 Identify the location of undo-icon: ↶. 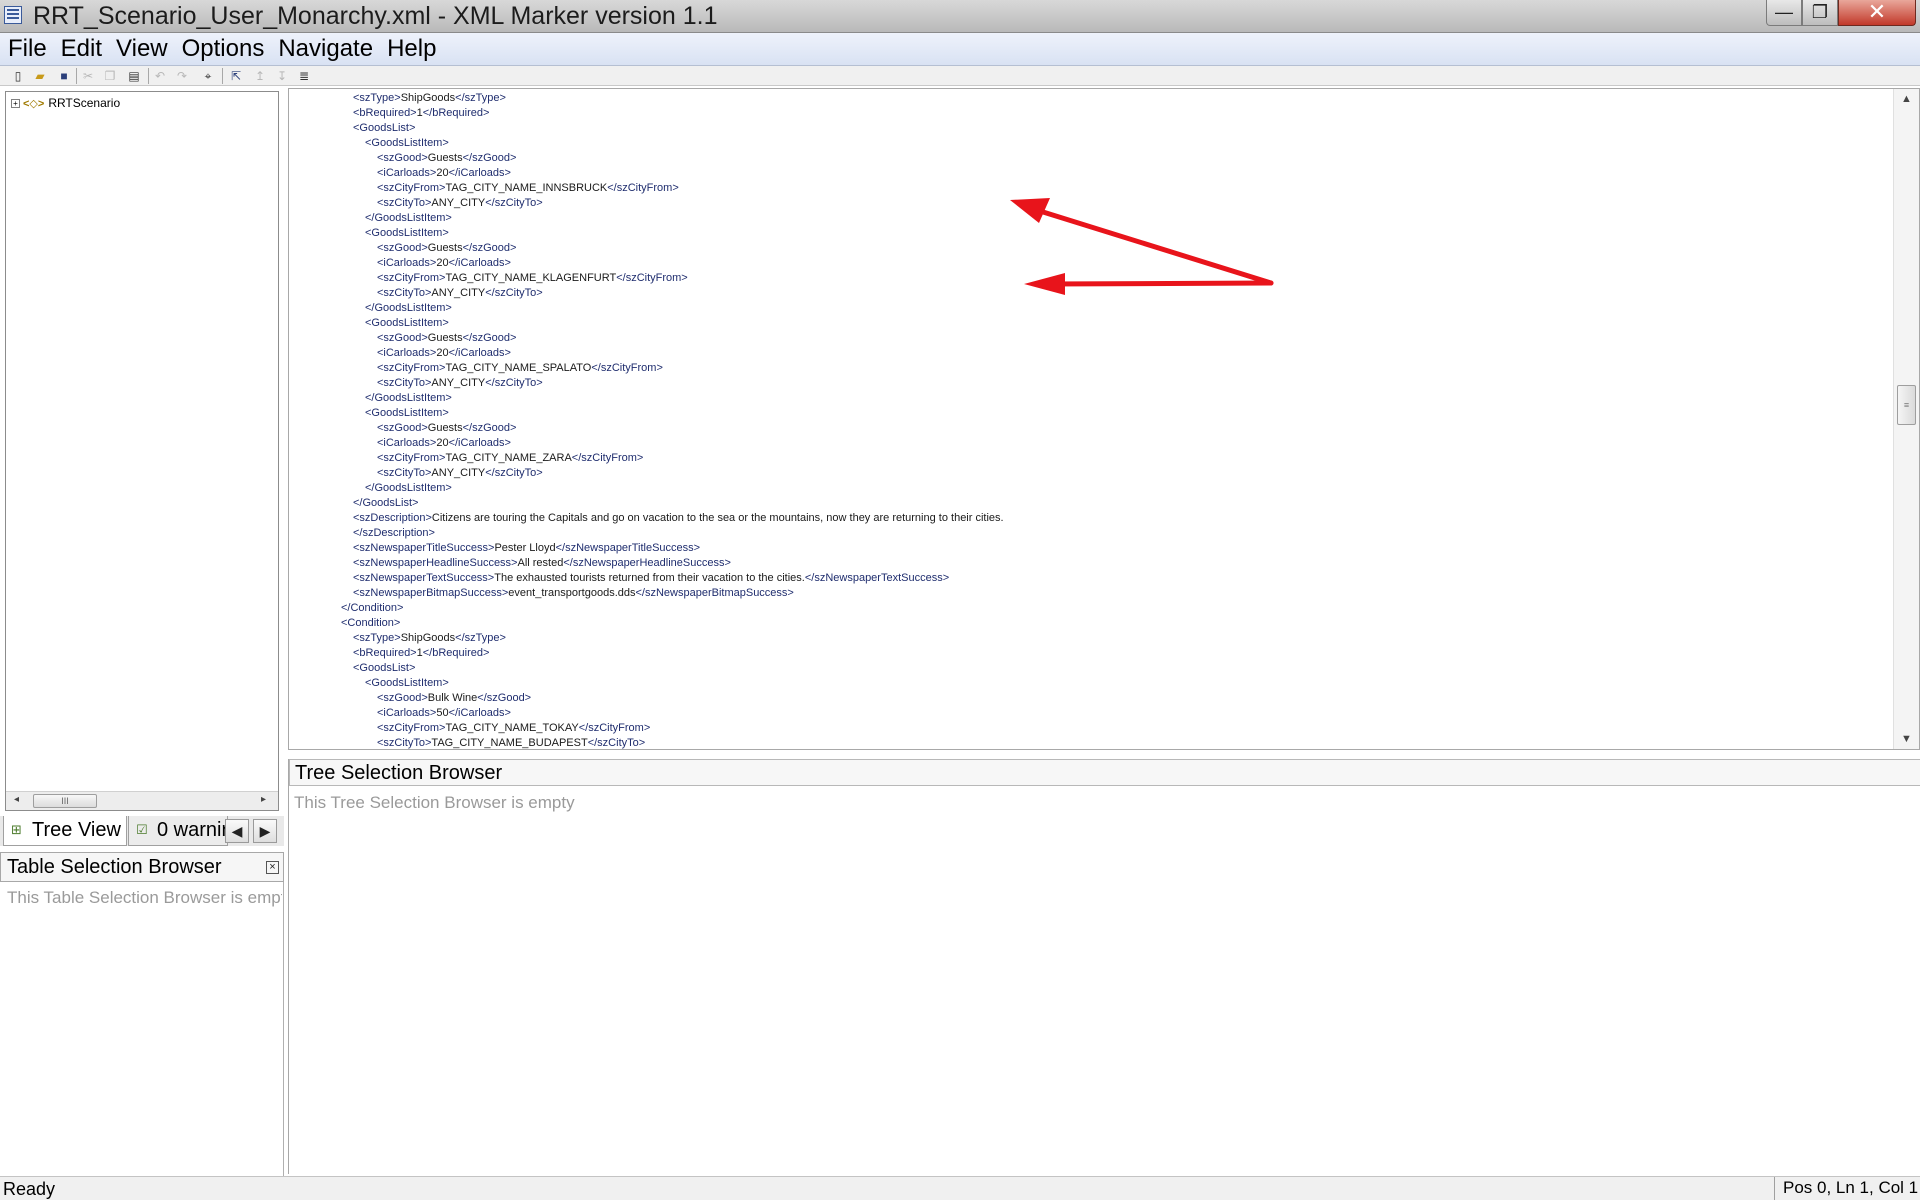
(160, 76).